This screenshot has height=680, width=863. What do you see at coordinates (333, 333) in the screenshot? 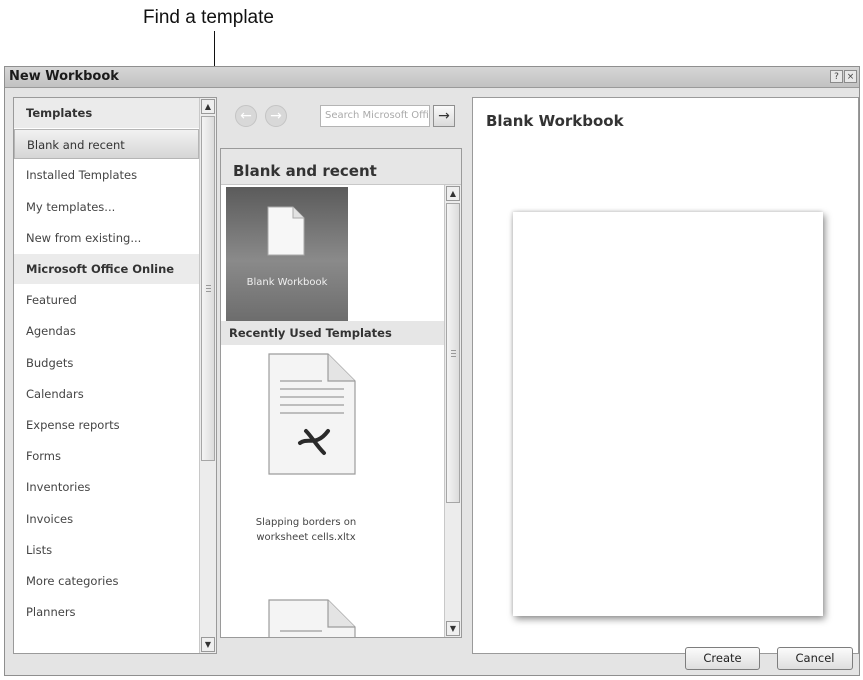
I see `recent-templates-header: Recently Used Templates` at bounding box center [333, 333].